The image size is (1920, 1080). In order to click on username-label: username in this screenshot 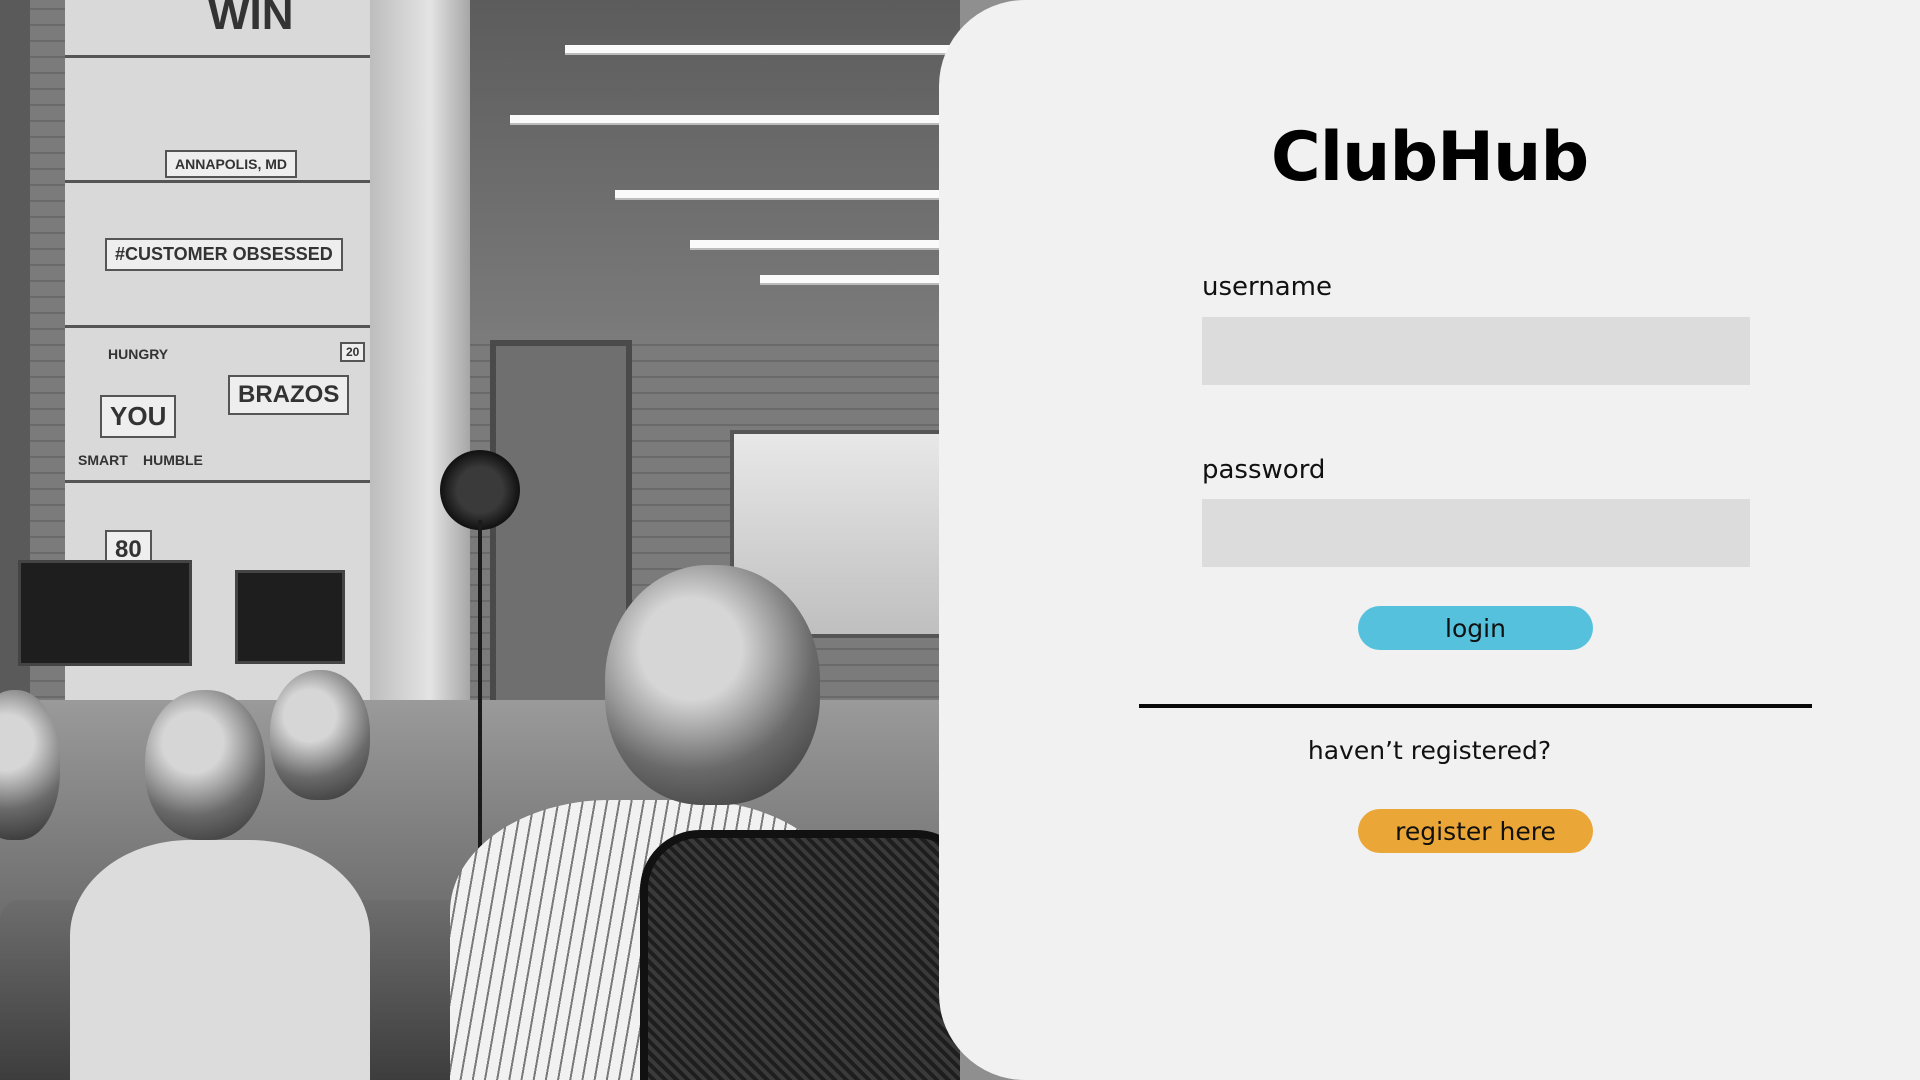, I will do `click(1267, 287)`.